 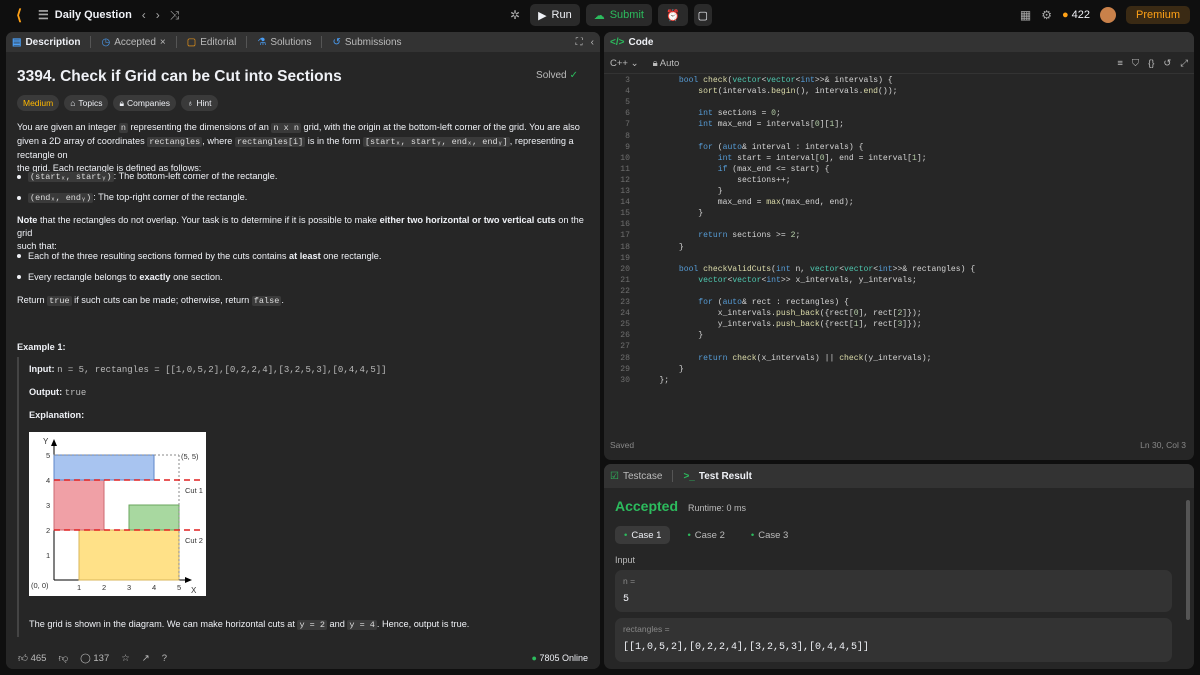 I want to click on line-number: 27, so click(x=625, y=347).